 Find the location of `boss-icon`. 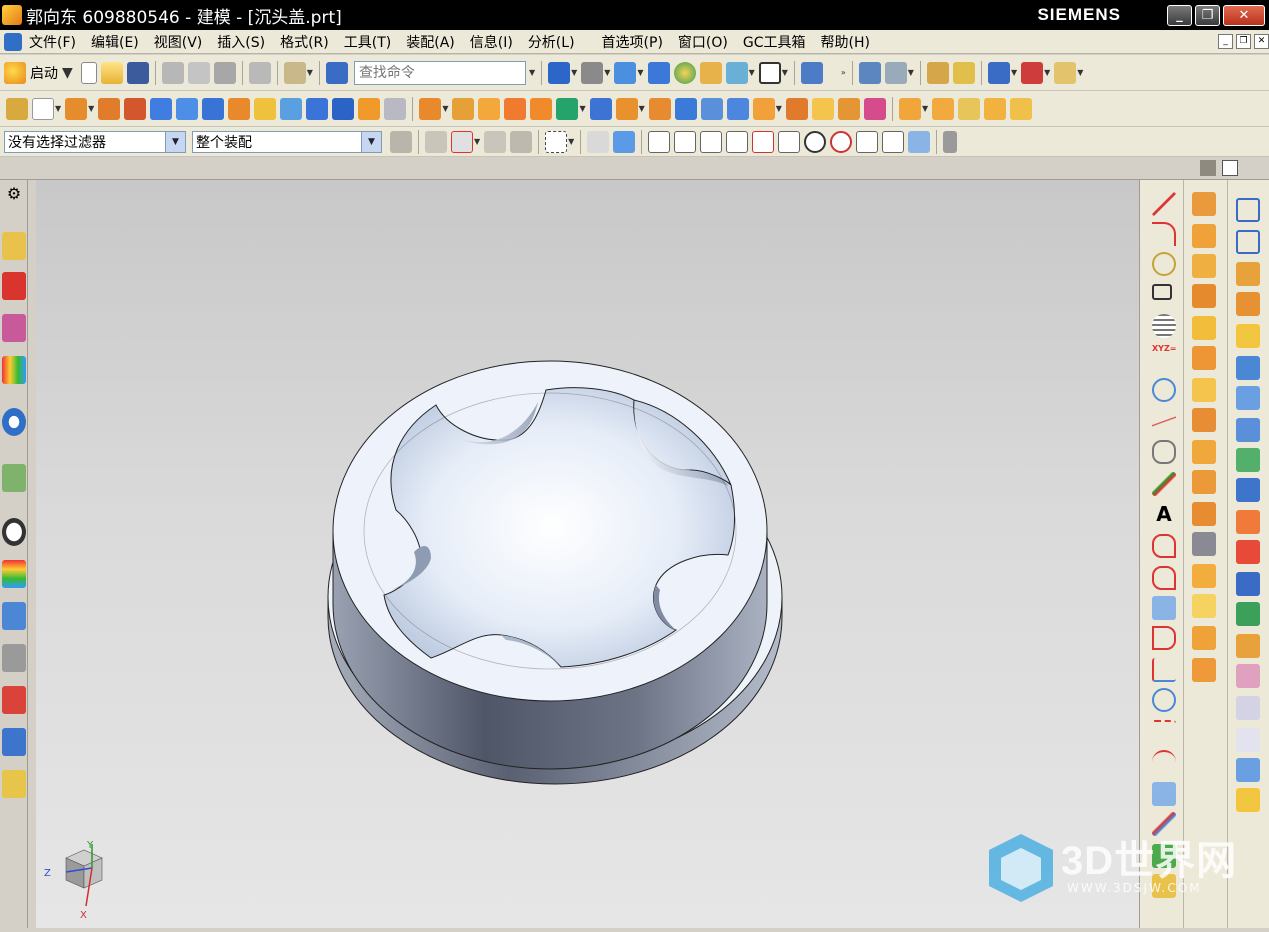

boss-icon is located at coordinates (161, 108).